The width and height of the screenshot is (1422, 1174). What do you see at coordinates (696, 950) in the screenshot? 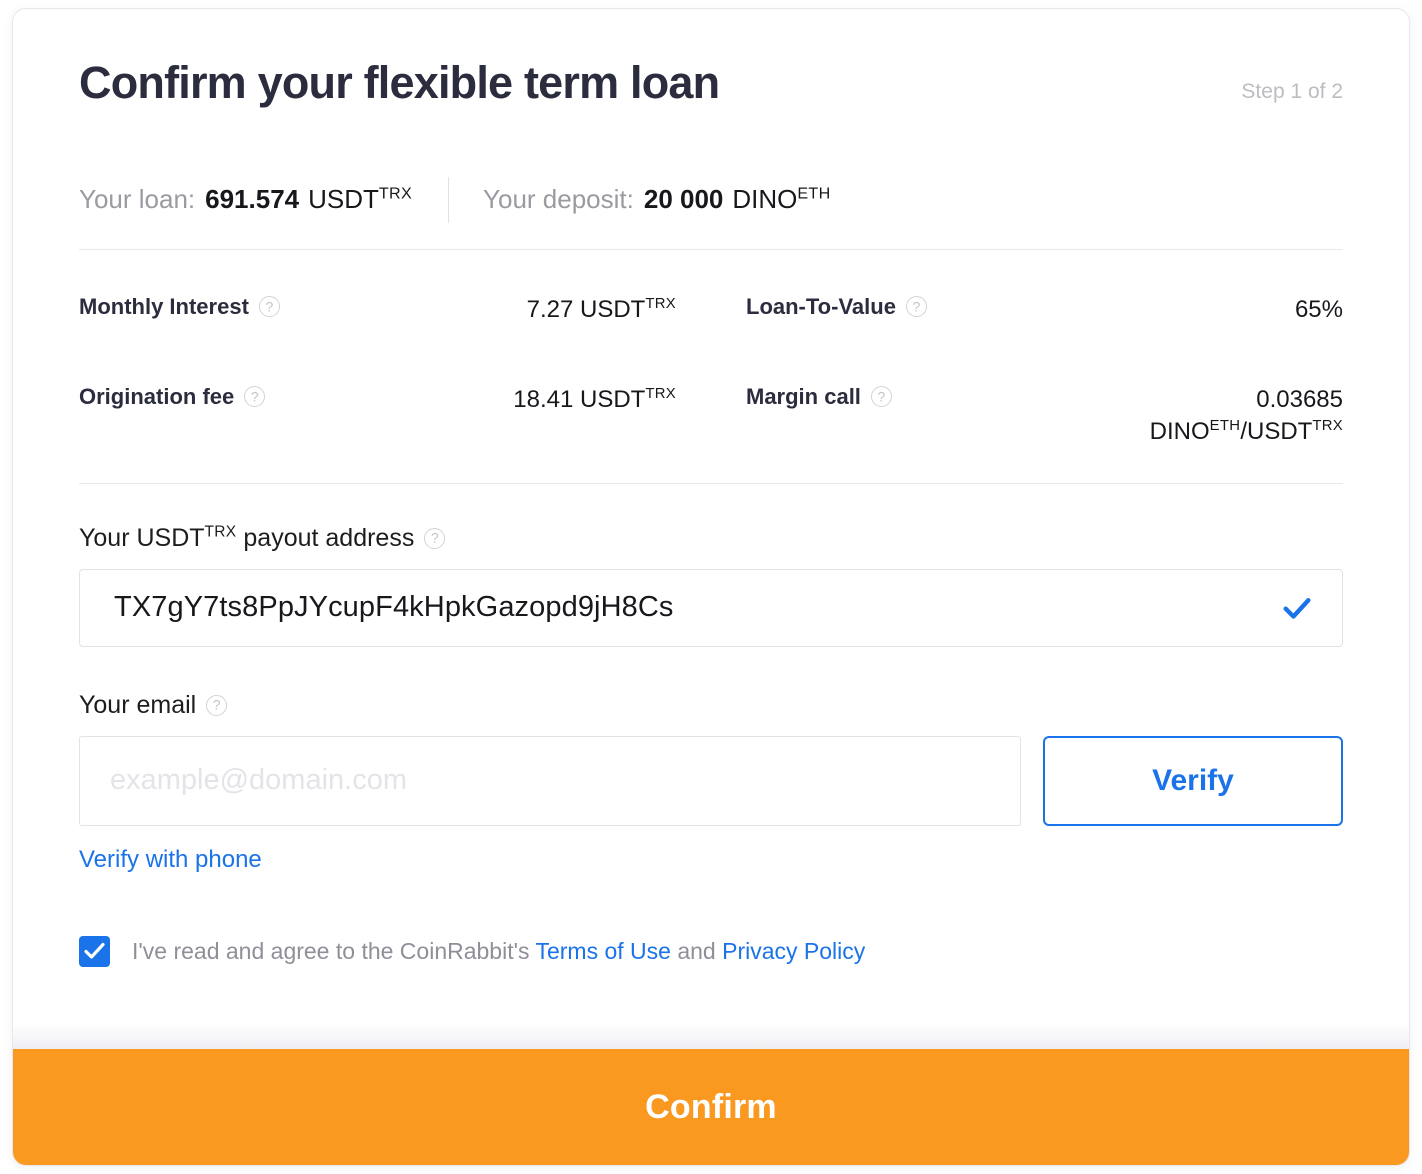
I see `terms-text-middle: and` at bounding box center [696, 950].